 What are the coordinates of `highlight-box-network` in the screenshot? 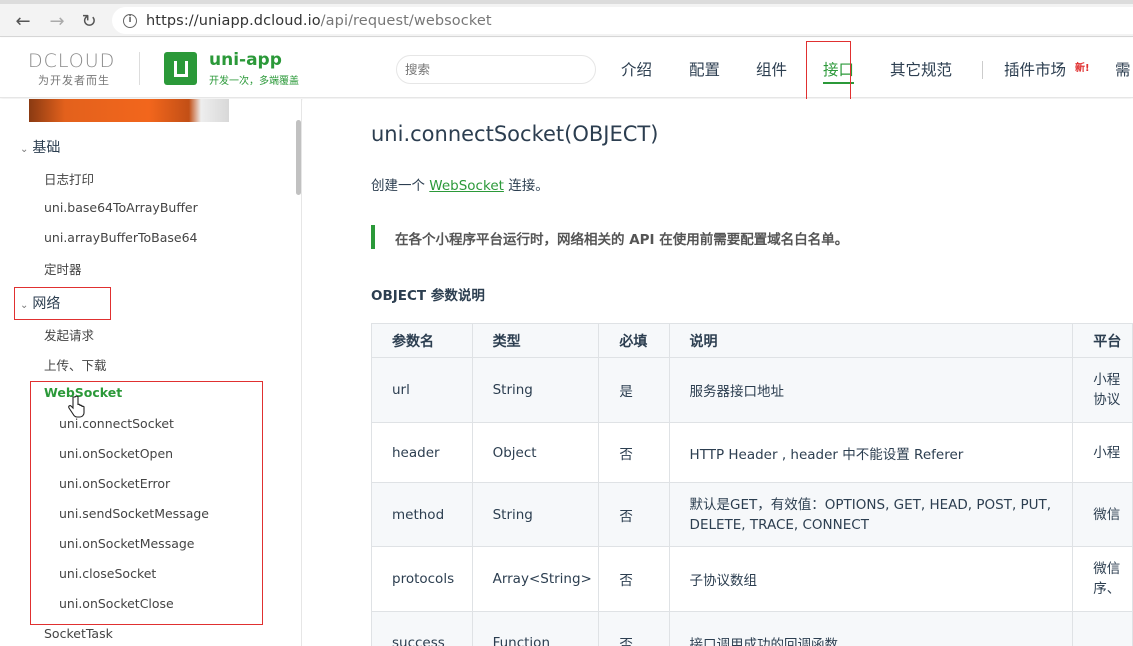 It's located at (62, 303).